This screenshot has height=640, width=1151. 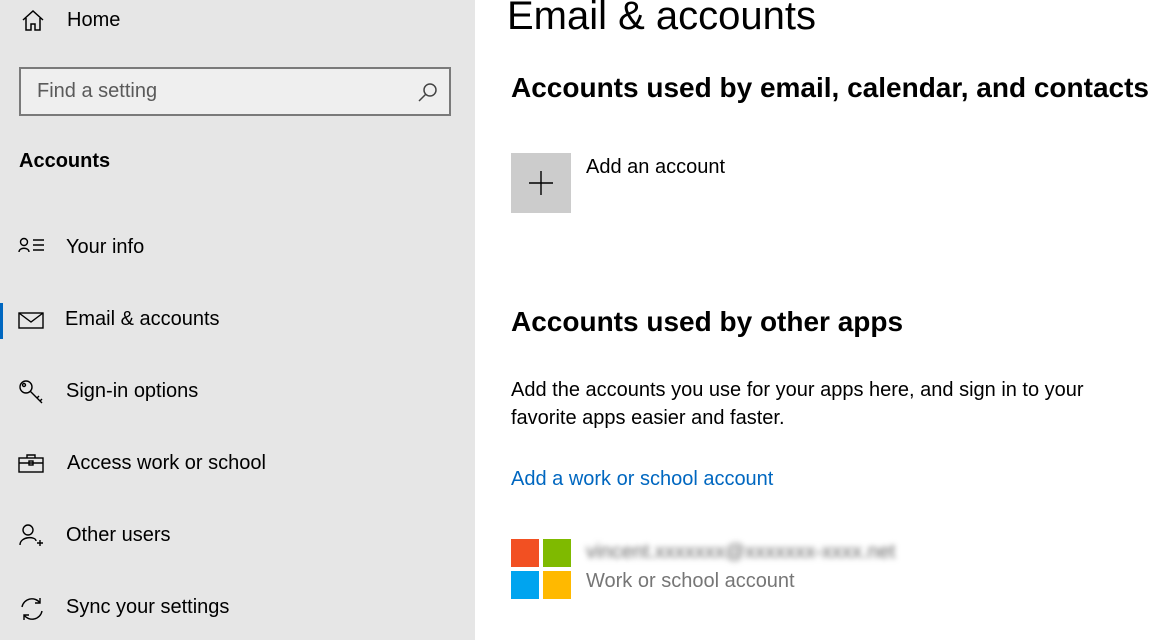 I want to click on sidebar-item-label: Other users, so click(x=118, y=535).